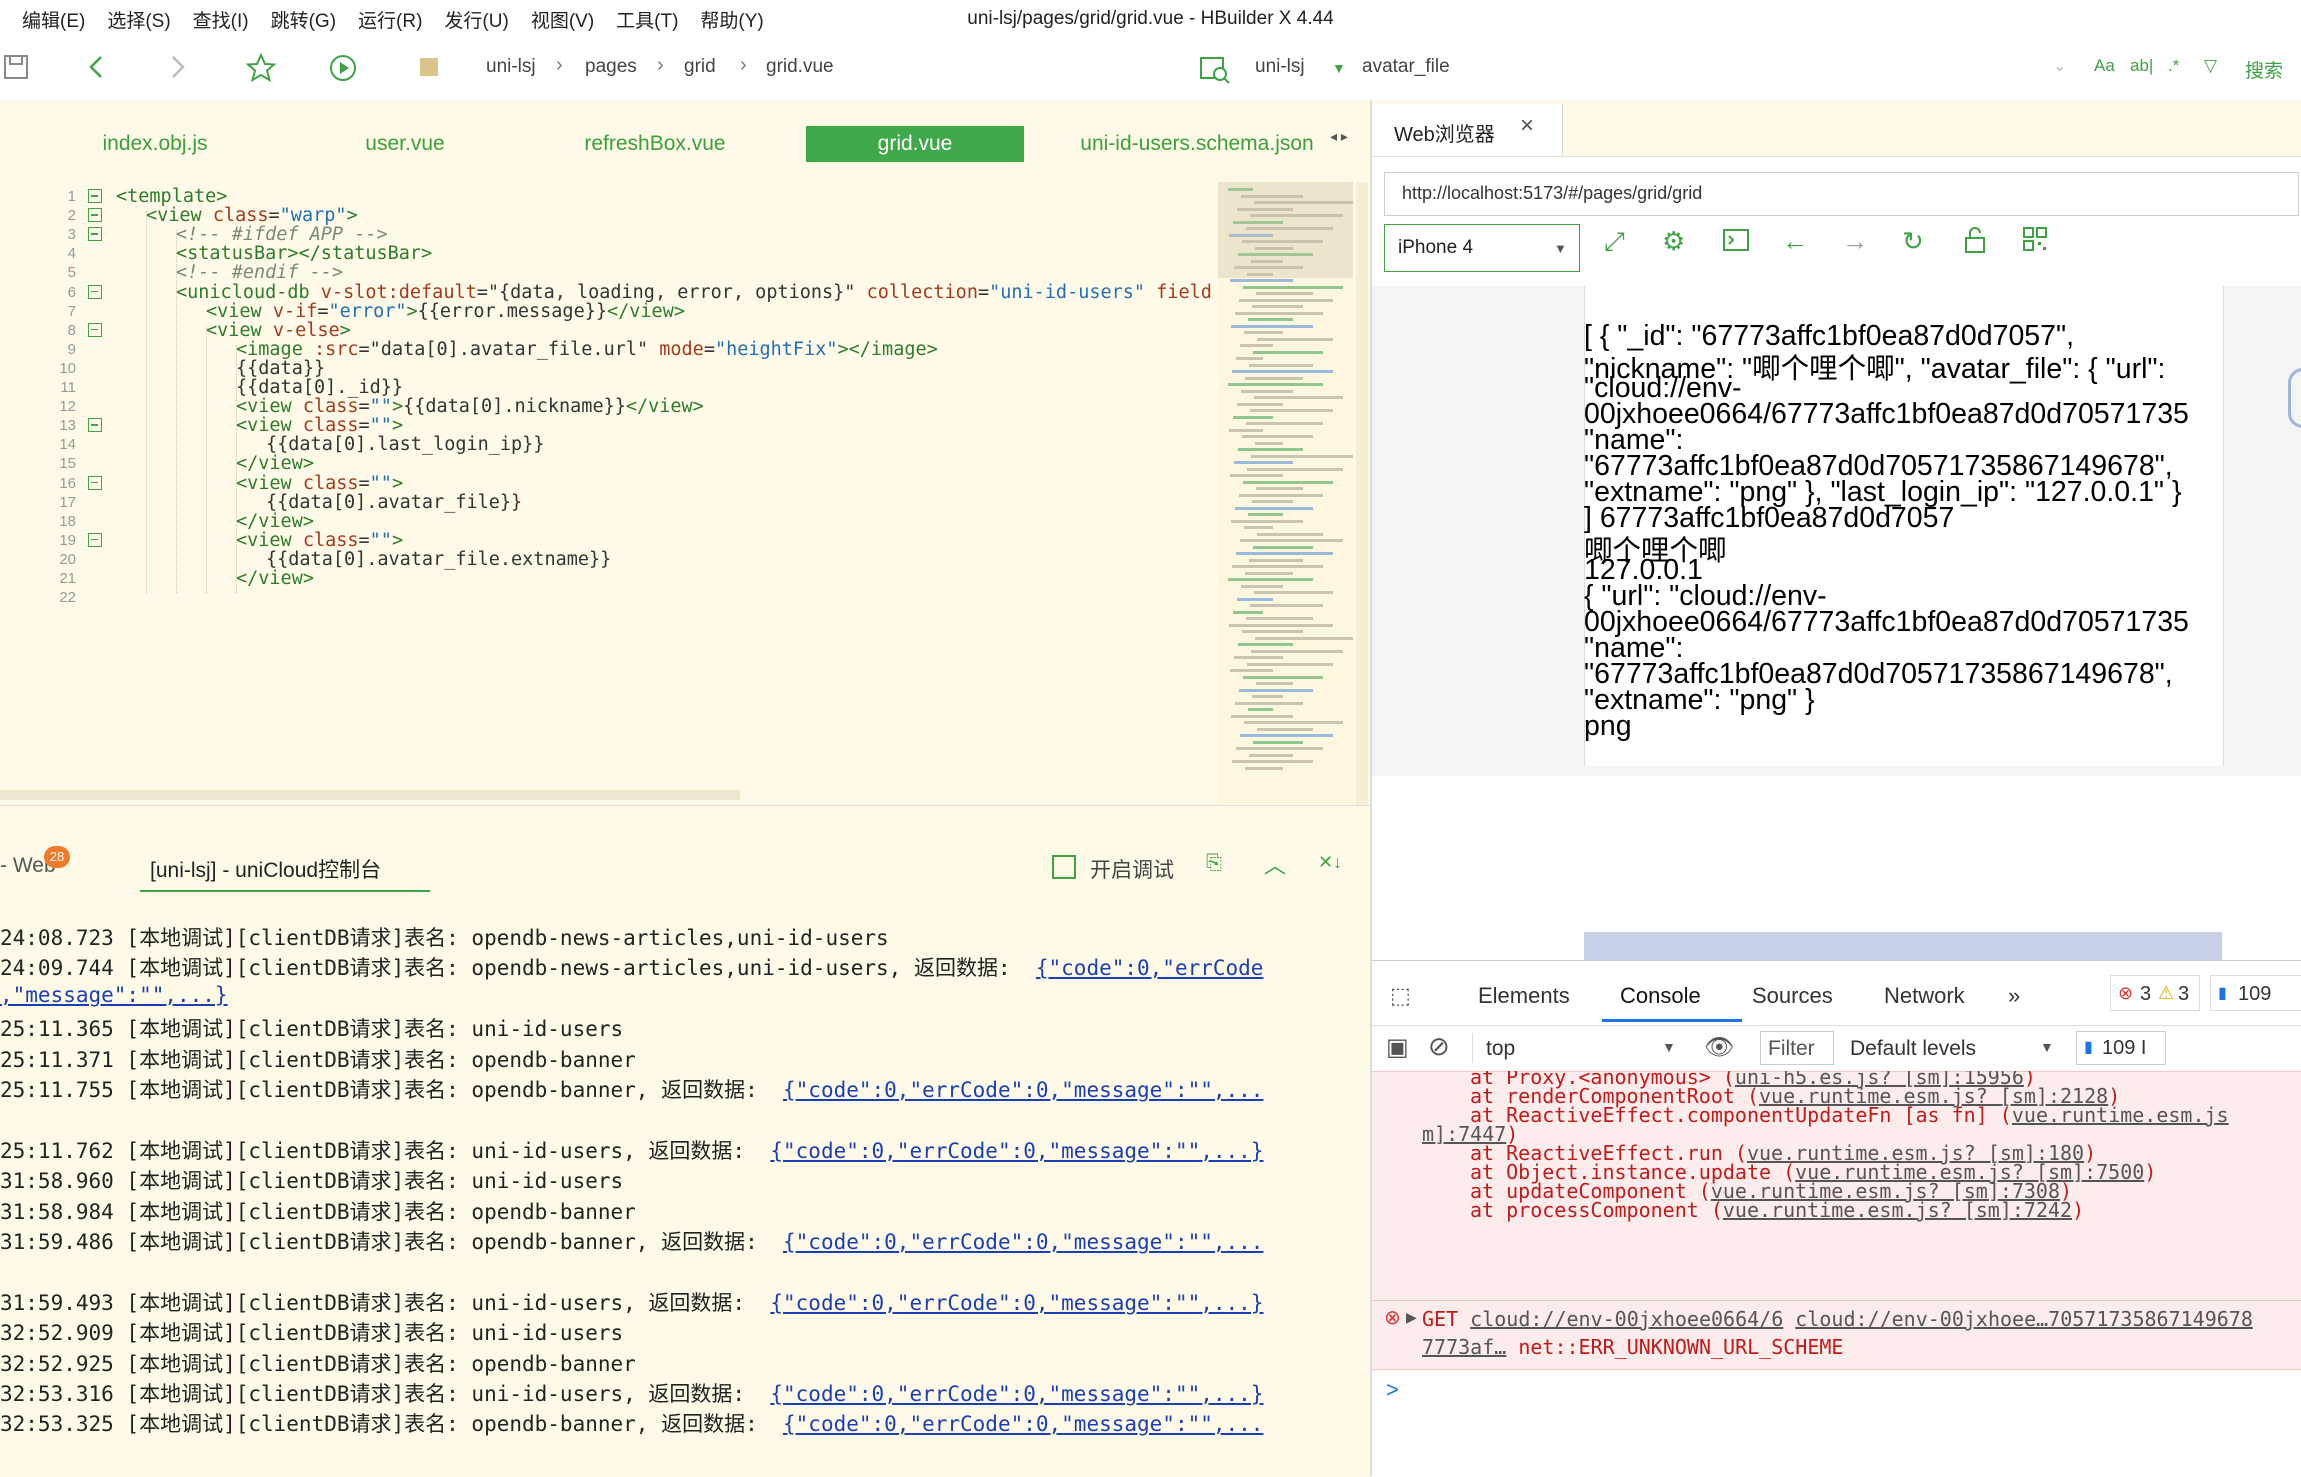 The height and width of the screenshot is (1477, 2301). I want to click on cloud-project-icon, so click(1215, 71).